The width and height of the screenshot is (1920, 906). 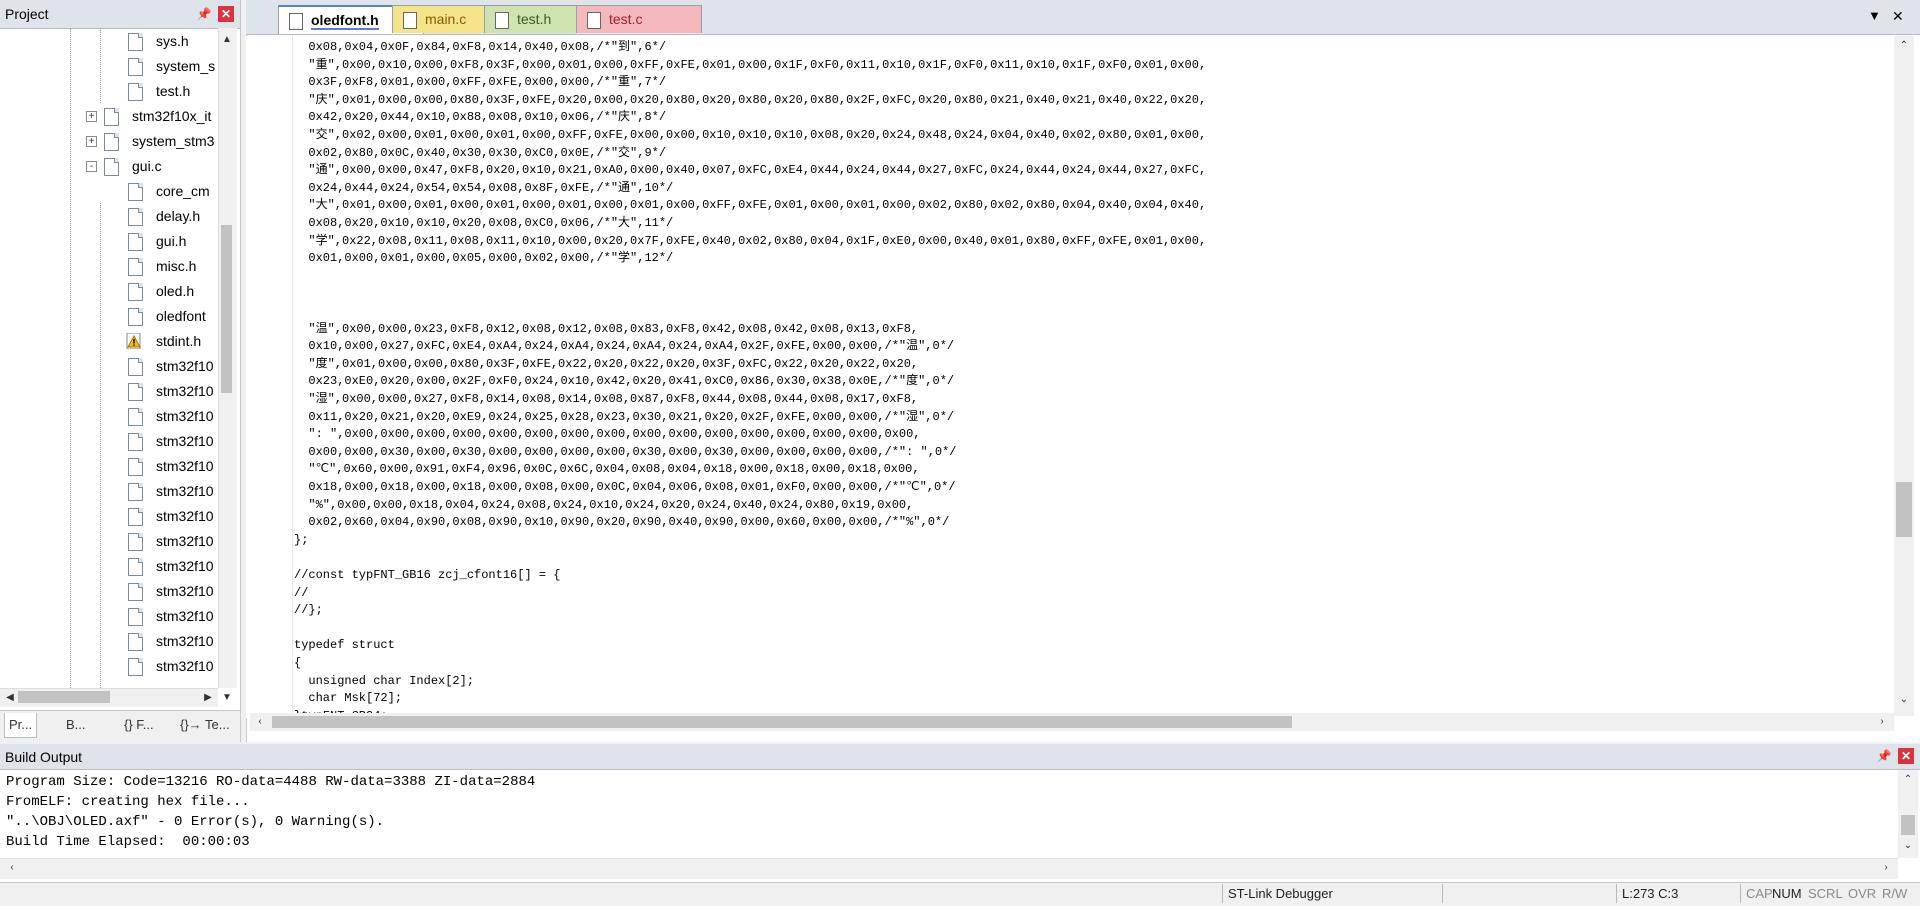 What do you see at coordinates (109, 66) in the screenshot?
I see `tree-item: system_s` at bounding box center [109, 66].